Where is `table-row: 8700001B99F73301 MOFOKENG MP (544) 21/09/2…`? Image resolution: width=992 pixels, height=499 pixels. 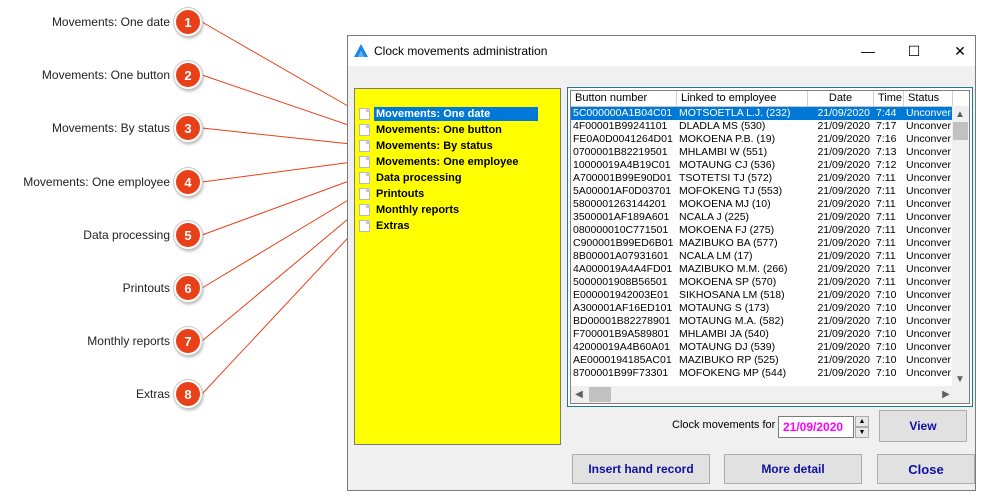
table-row: 8700001B99F73301 MOFOKENG MP (544) 21/09/2… is located at coordinates (762, 373).